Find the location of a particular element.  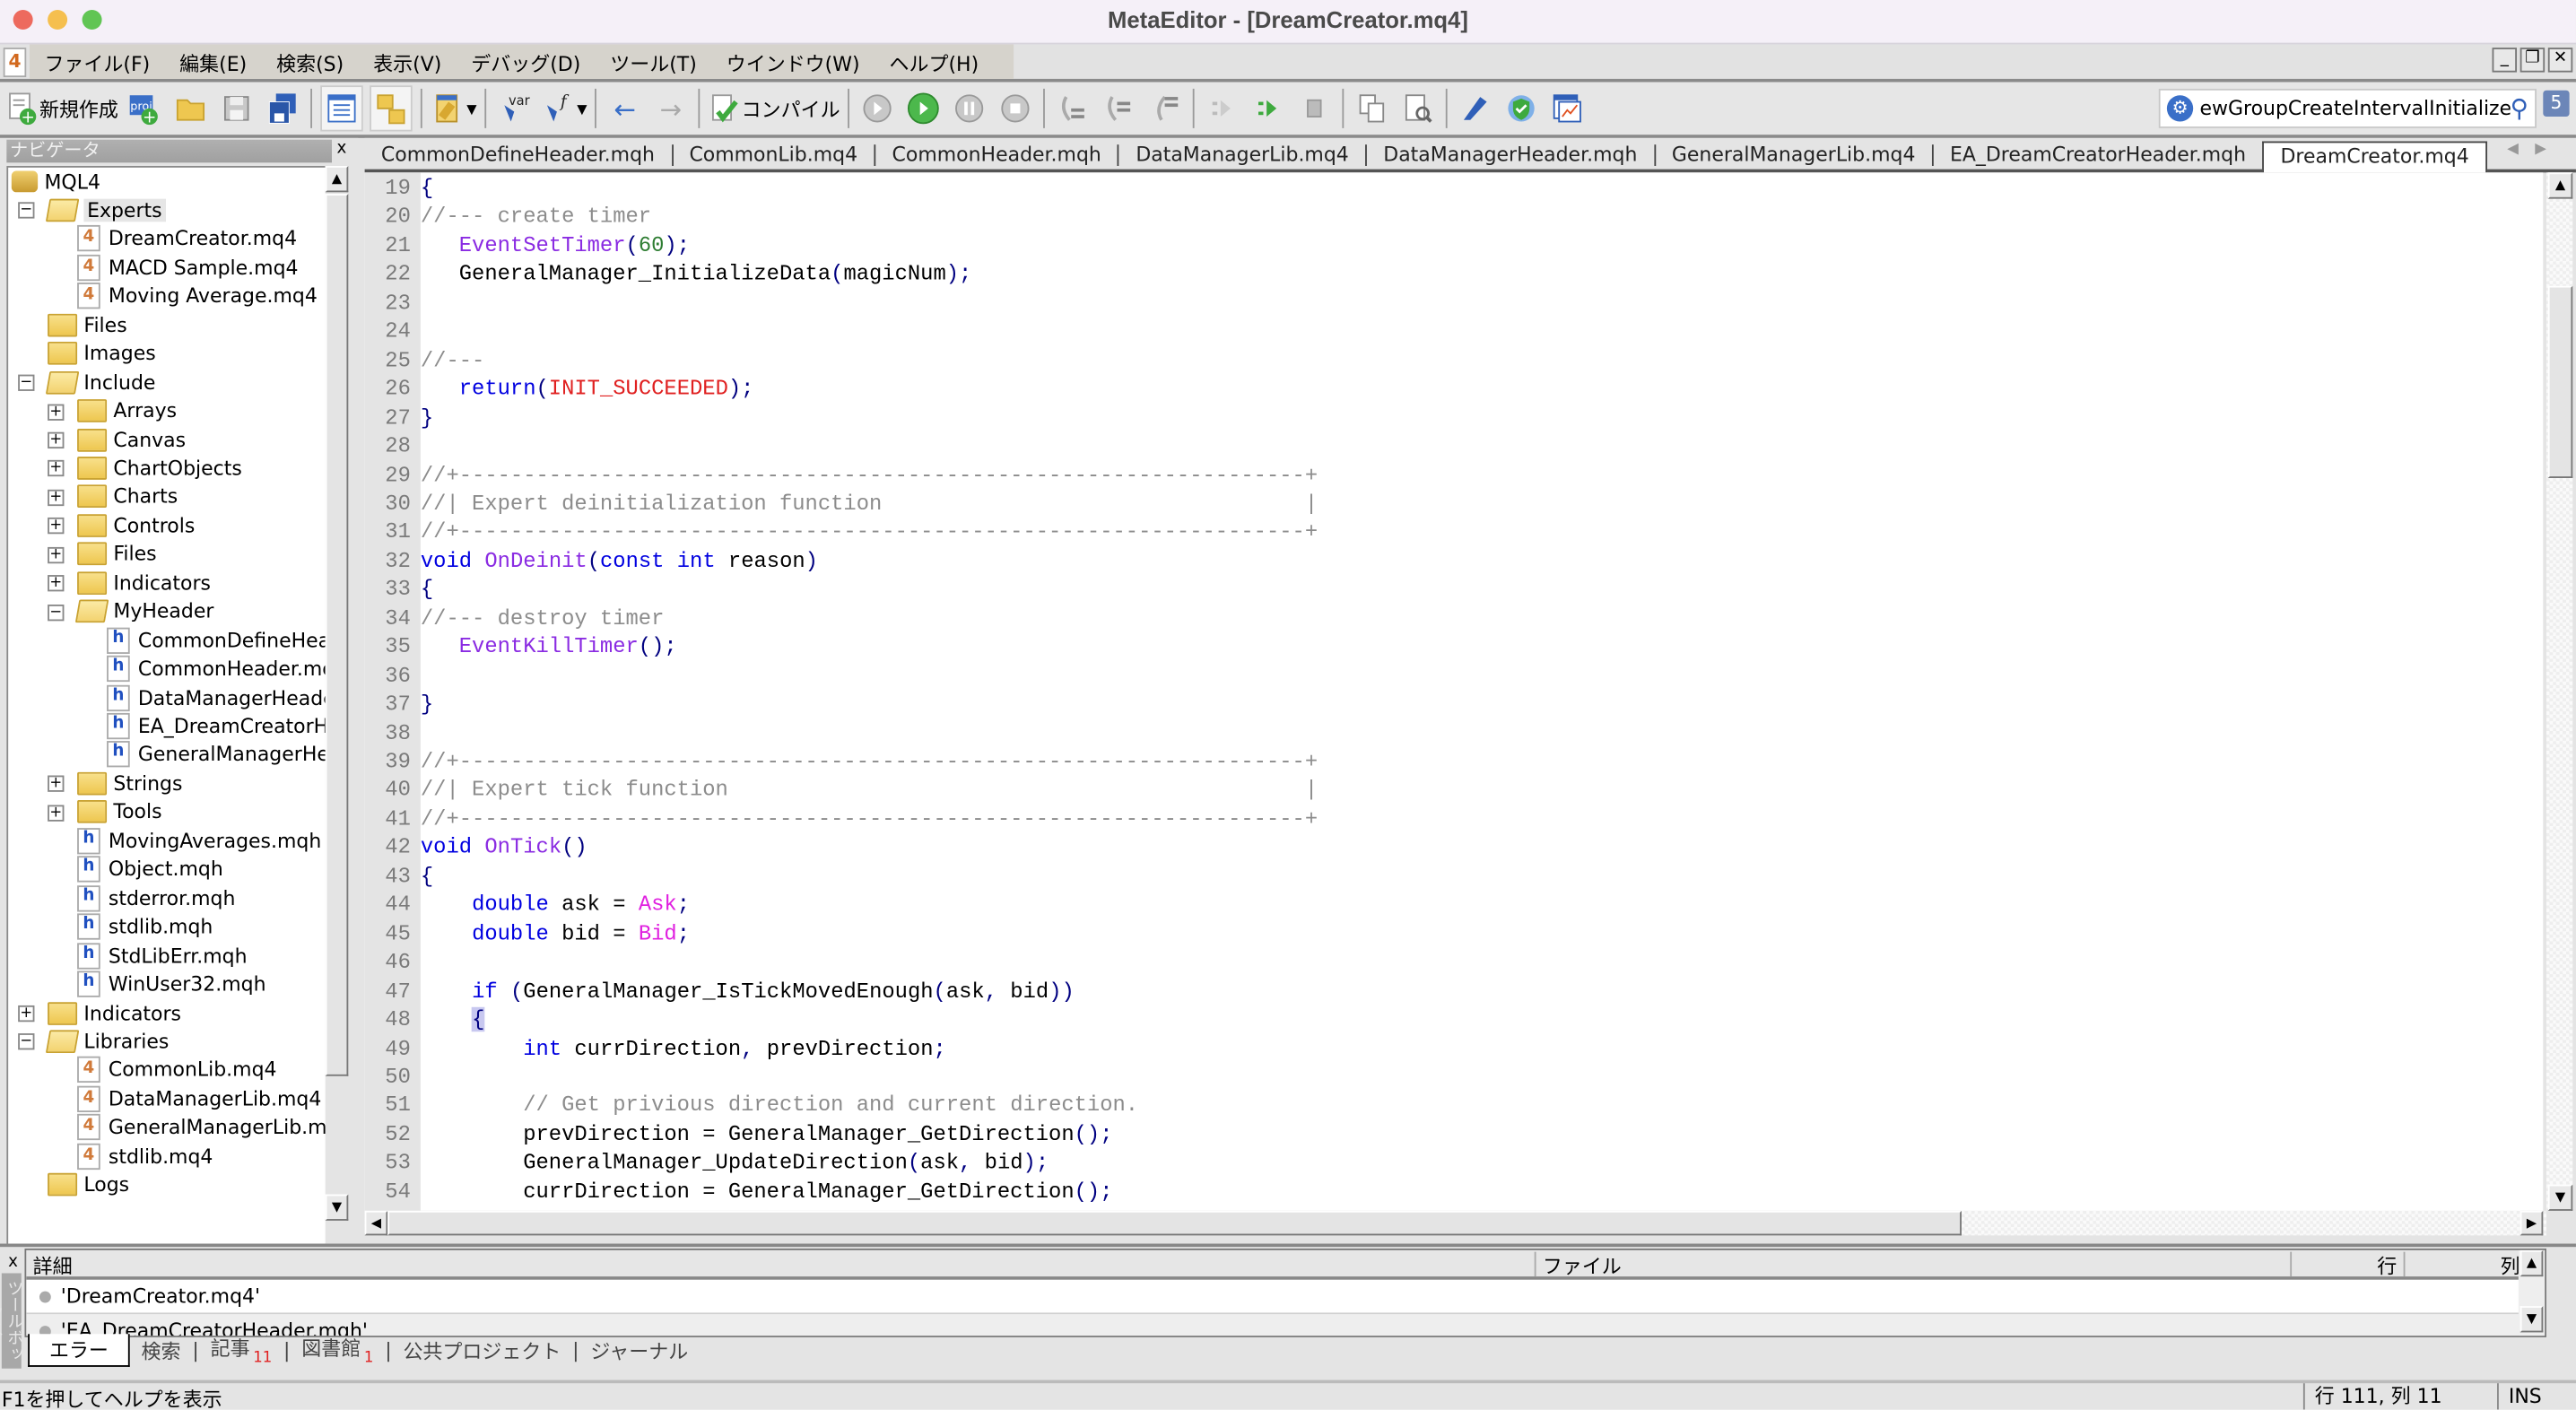

tree-item: Indicators is located at coordinates (114, 1013).